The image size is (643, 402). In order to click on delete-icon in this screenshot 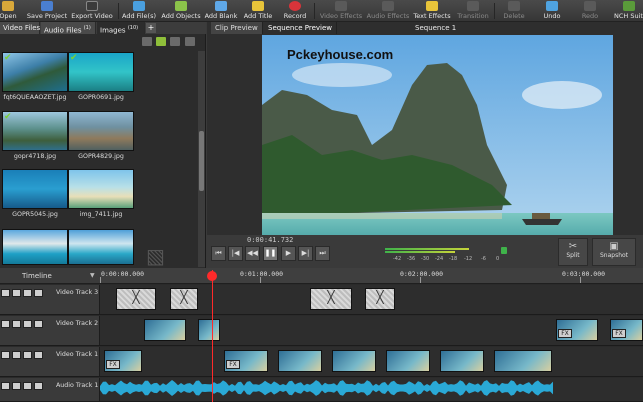, I will do `click(514, 6)`.